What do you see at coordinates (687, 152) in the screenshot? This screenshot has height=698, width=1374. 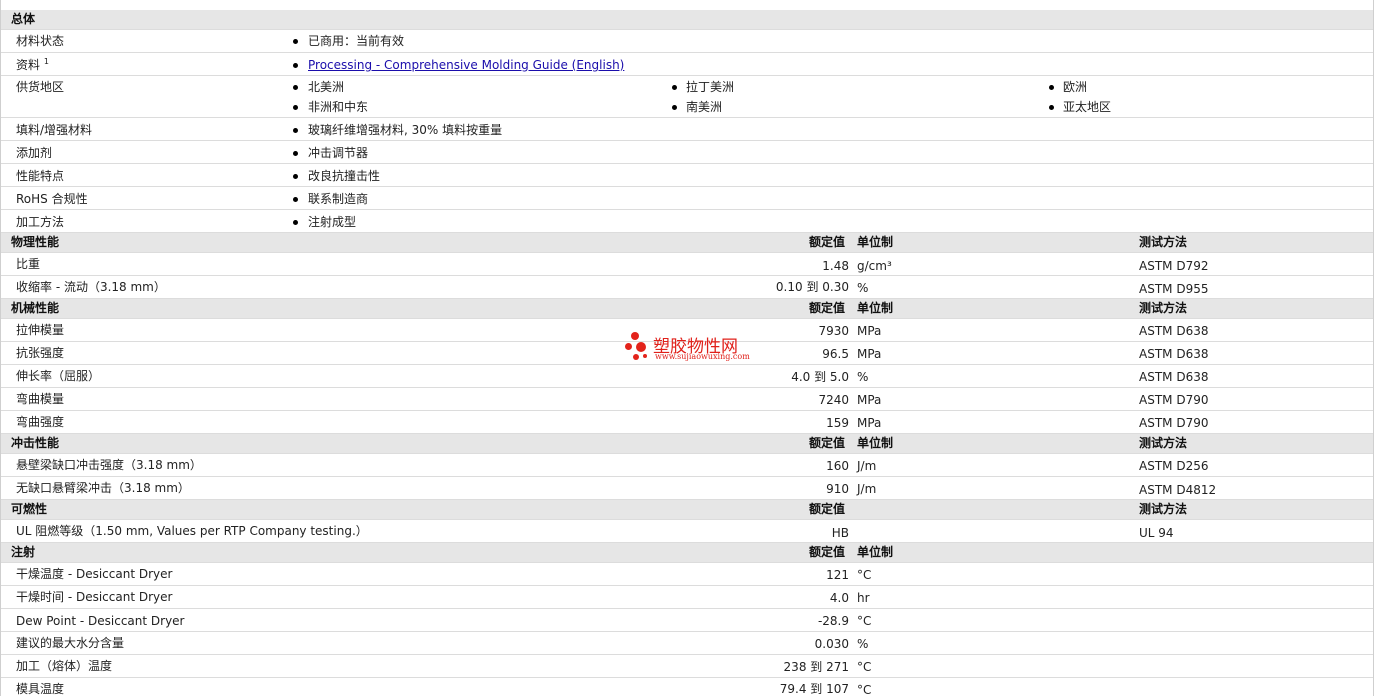 I see `row-additive: 添加剂 冲击调节器` at bounding box center [687, 152].